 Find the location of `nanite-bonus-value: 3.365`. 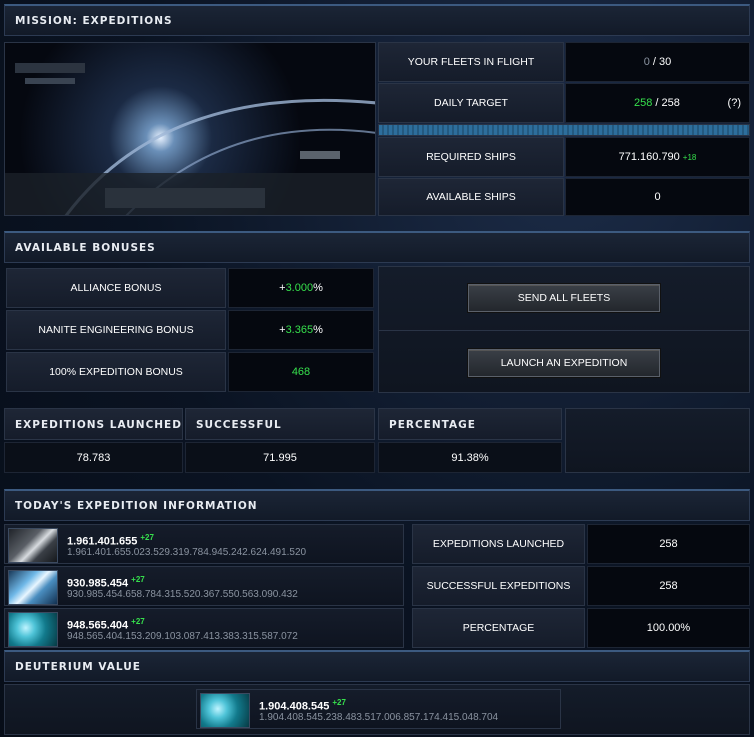

nanite-bonus-value: 3.365 is located at coordinates (299, 330).